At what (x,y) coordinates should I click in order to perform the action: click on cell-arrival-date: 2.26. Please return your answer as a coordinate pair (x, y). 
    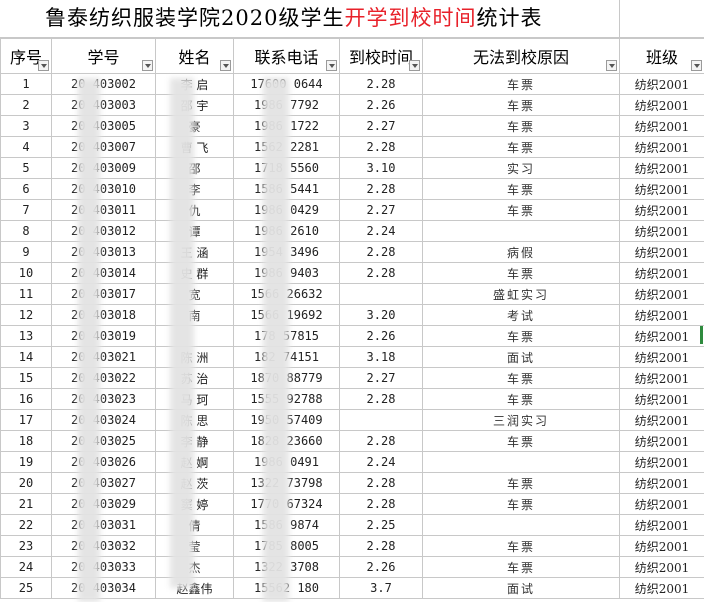
    Looking at the image, I should click on (381, 567).